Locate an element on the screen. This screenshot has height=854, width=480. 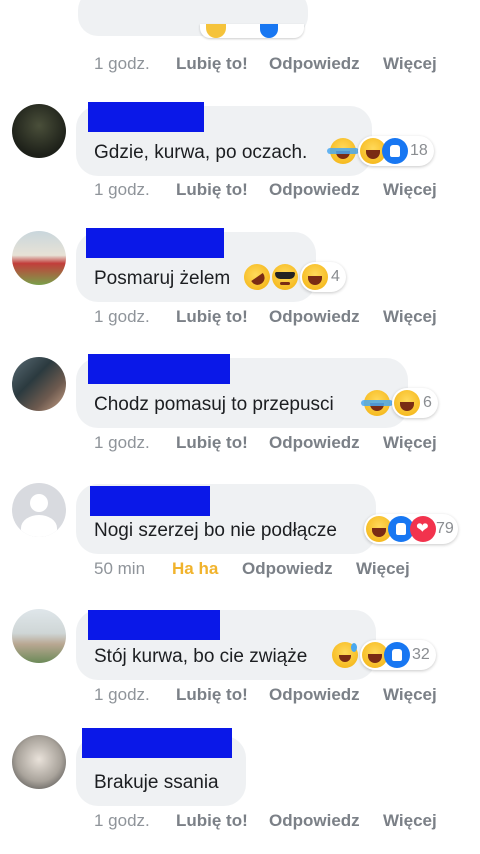
reaction-summary: 4 is located at coordinates (323, 277).